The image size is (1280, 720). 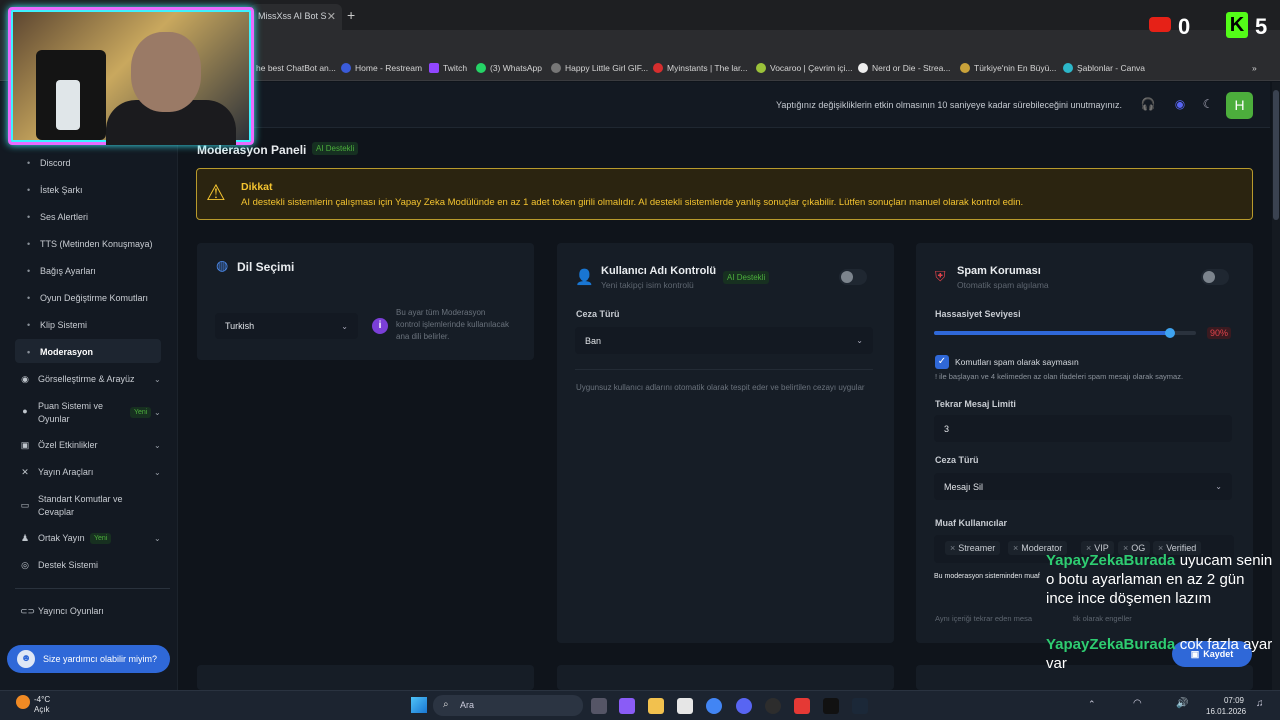 I want to click on tiktok-icon, so click(x=831, y=706).